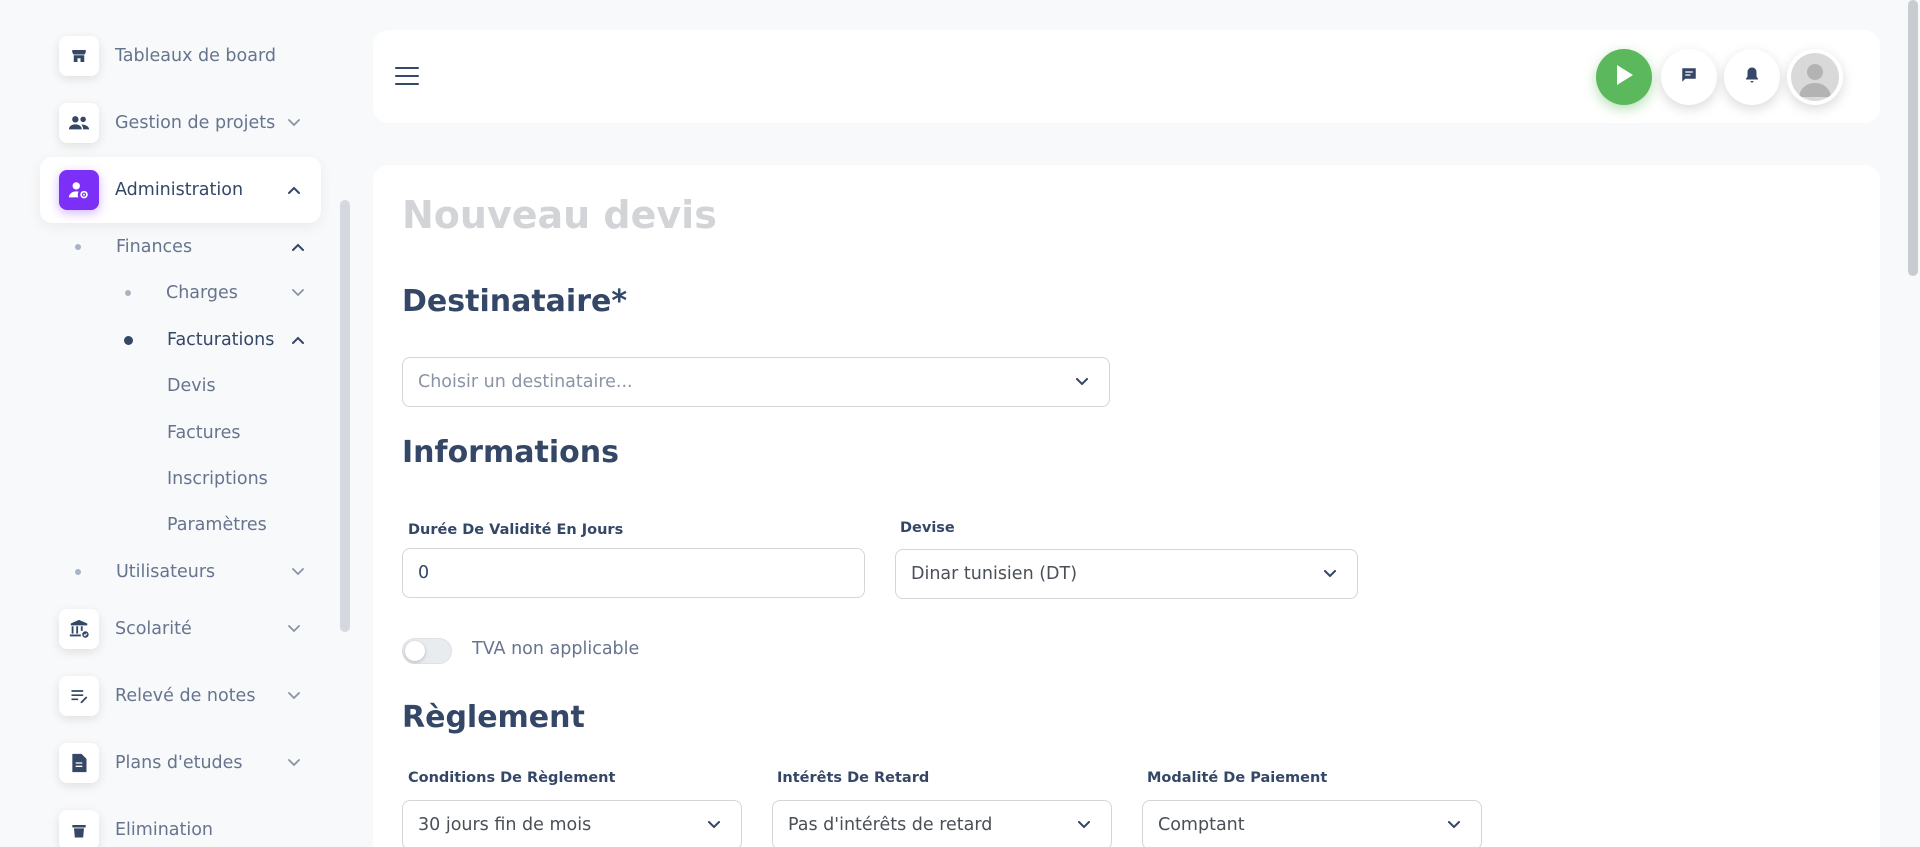  Describe the element at coordinates (164, 830) in the screenshot. I see `sidebar-item-label: Elimination` at that location.